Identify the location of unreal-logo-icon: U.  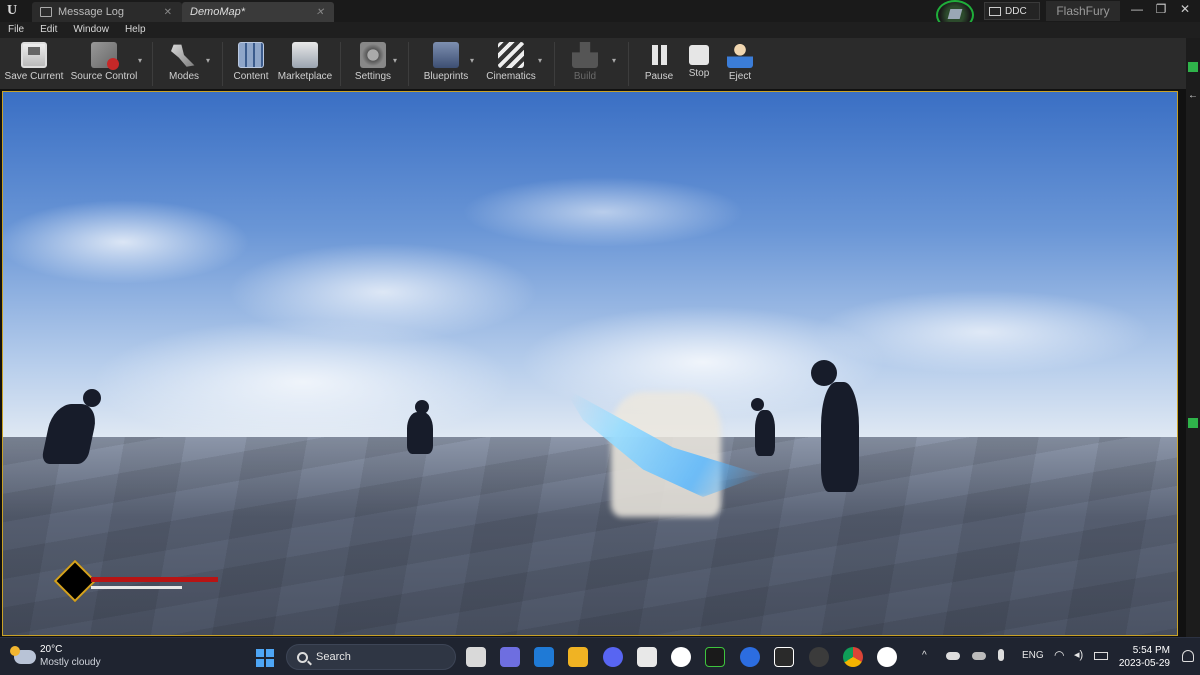
(12, 10).